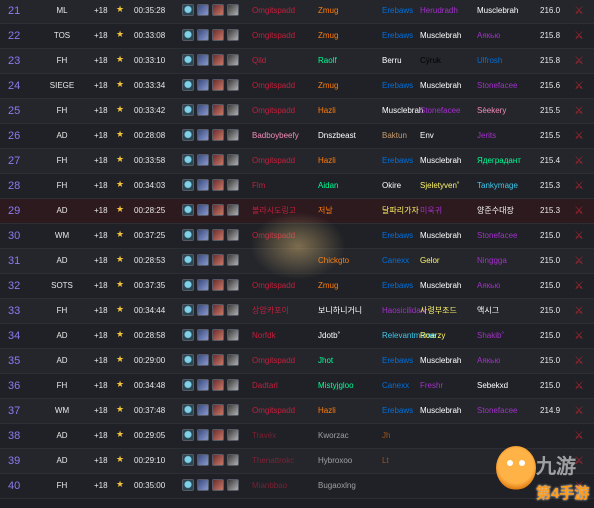 The image size is (594, 508). I want to click on fortified-icon, so click(188, 335).